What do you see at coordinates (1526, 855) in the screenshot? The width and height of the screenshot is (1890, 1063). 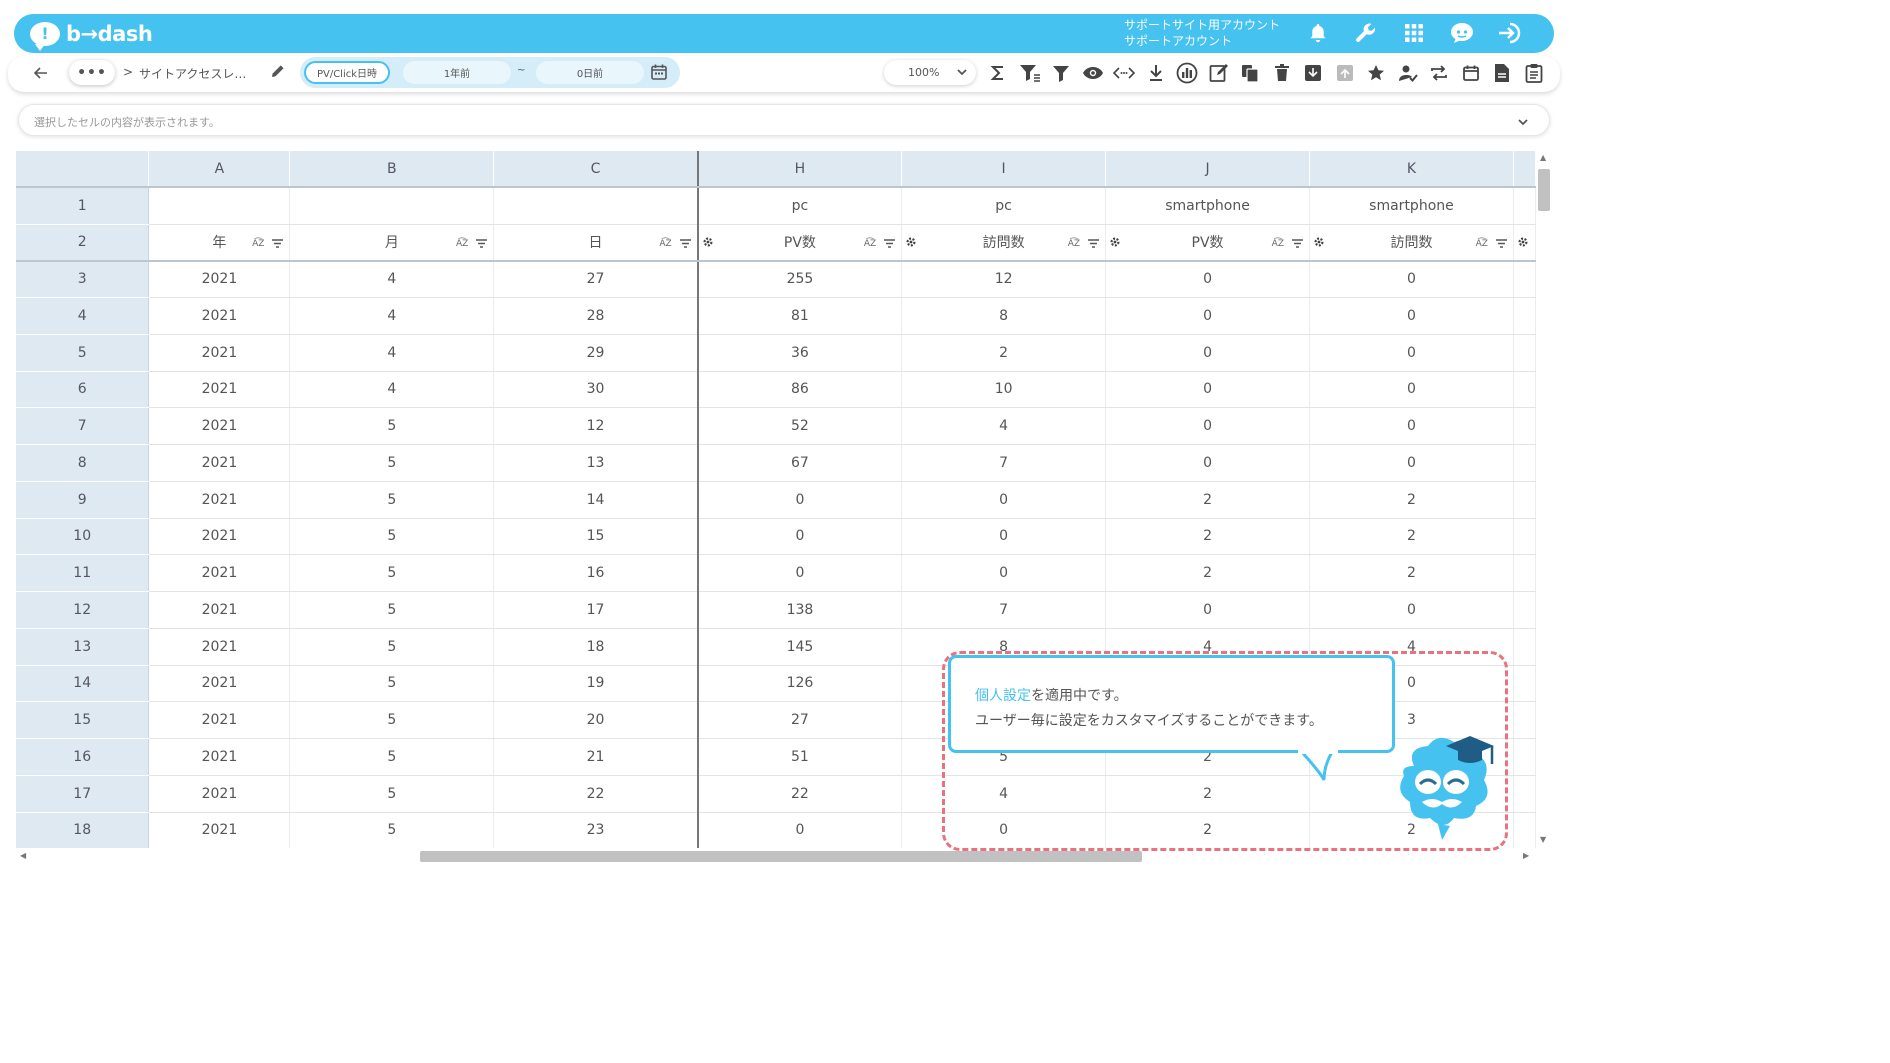 I see `scroll-right-icon: ▶` at bounding box center [1526, 855].